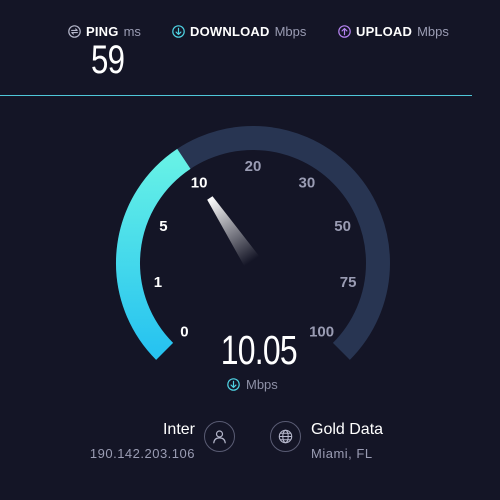 The height and width of the screenshot is (500, 500). Describe the element at coordinates (259, 350) in the screenshot. I see `current-speed-text: 10.05` at that location.